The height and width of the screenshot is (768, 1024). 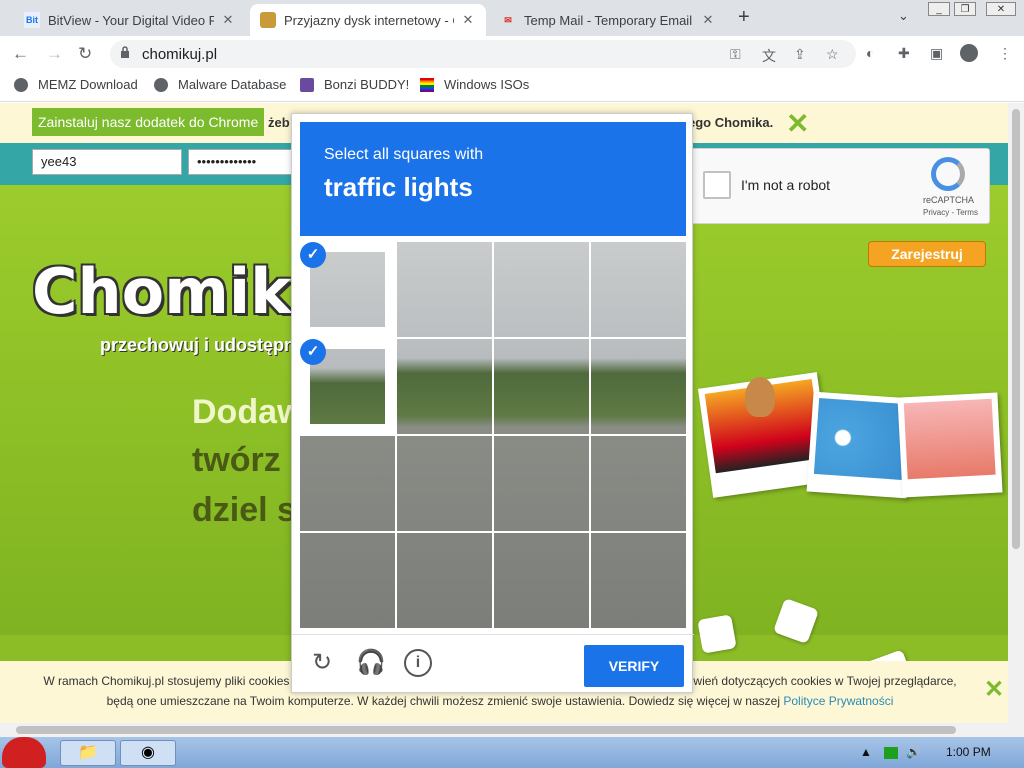 What do you see at coordinates (20, 54) in the screenshot?
I see `back-icon: ←` at bounding box center [20, 54].